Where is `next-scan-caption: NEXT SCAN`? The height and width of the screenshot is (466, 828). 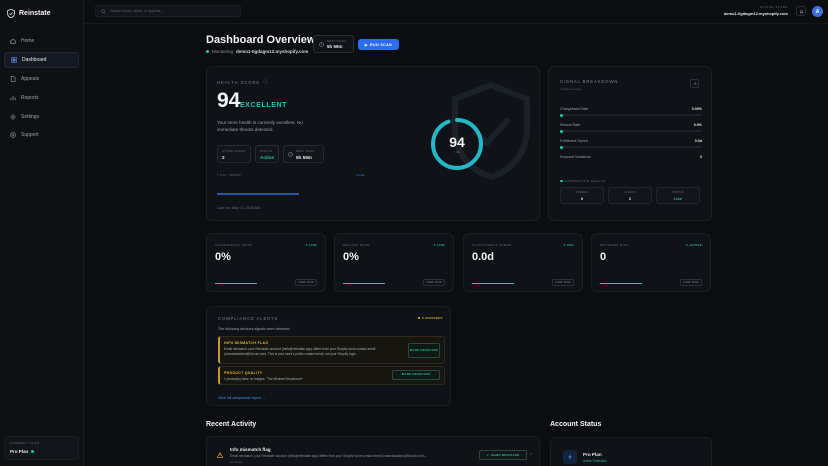
next-scan-caption: NEXT SCAN is located at coordinates (336, 41).